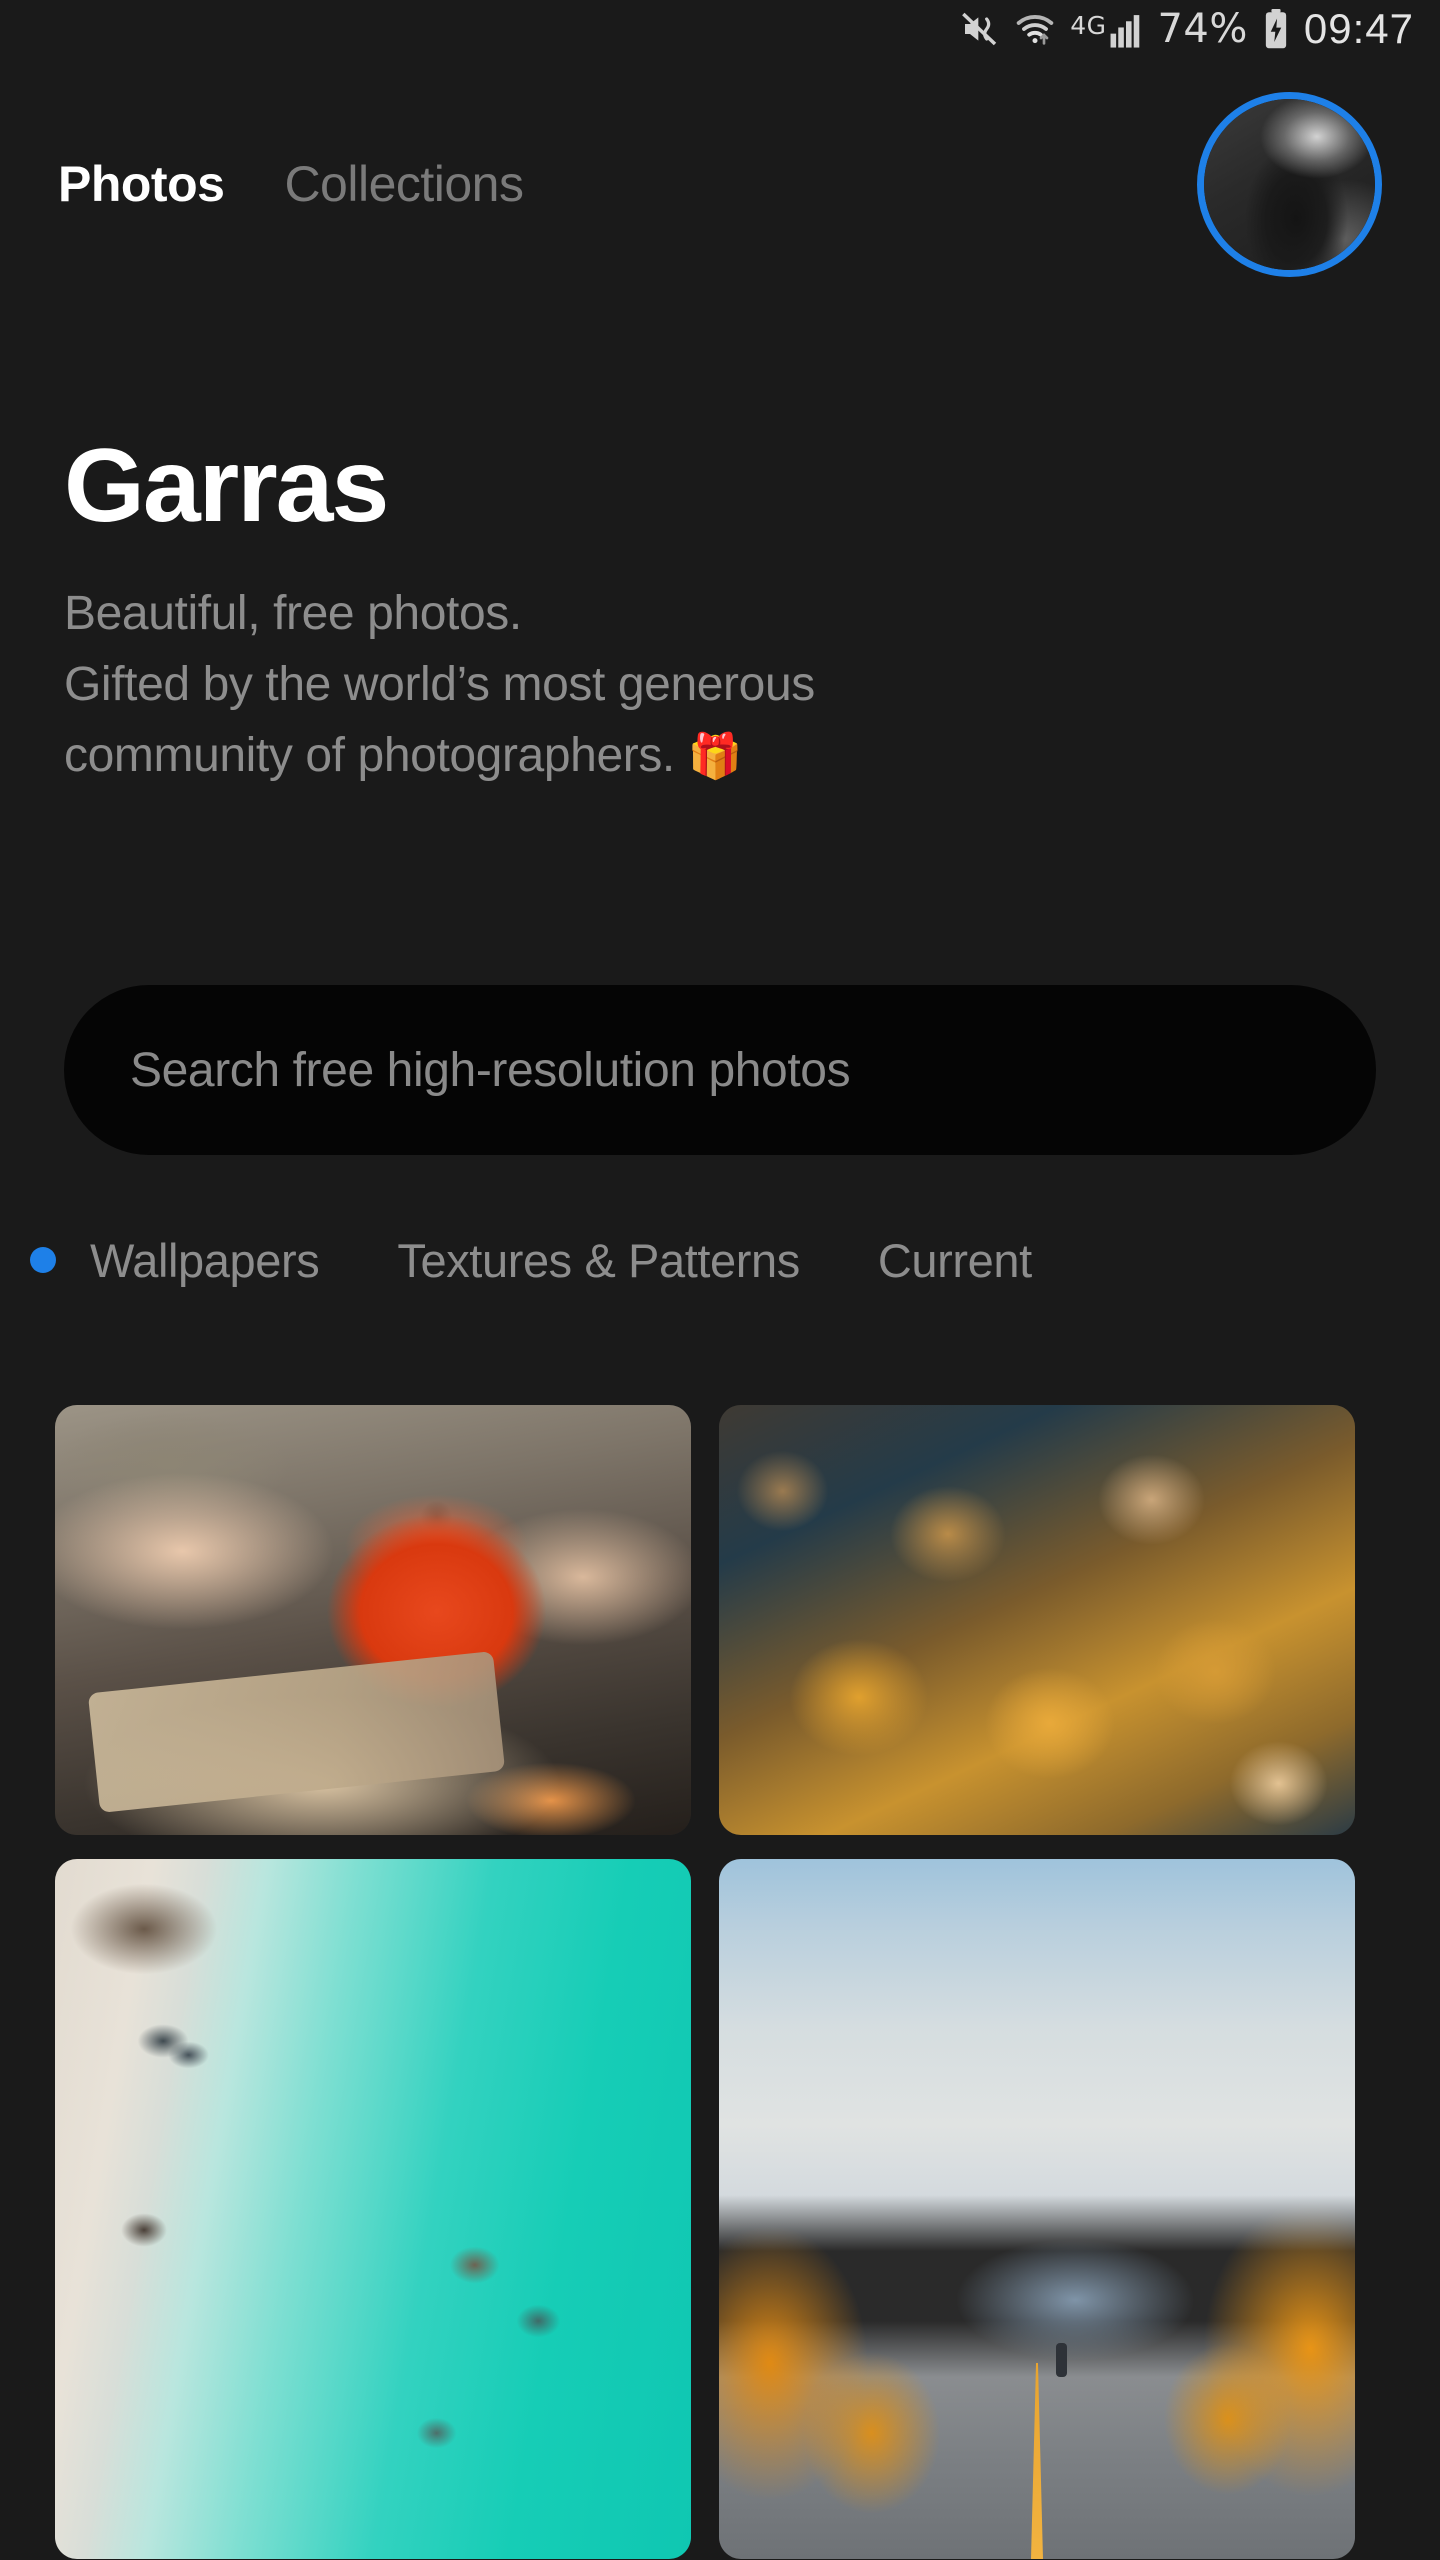  I want to click on avatar, so click(1289, 184).